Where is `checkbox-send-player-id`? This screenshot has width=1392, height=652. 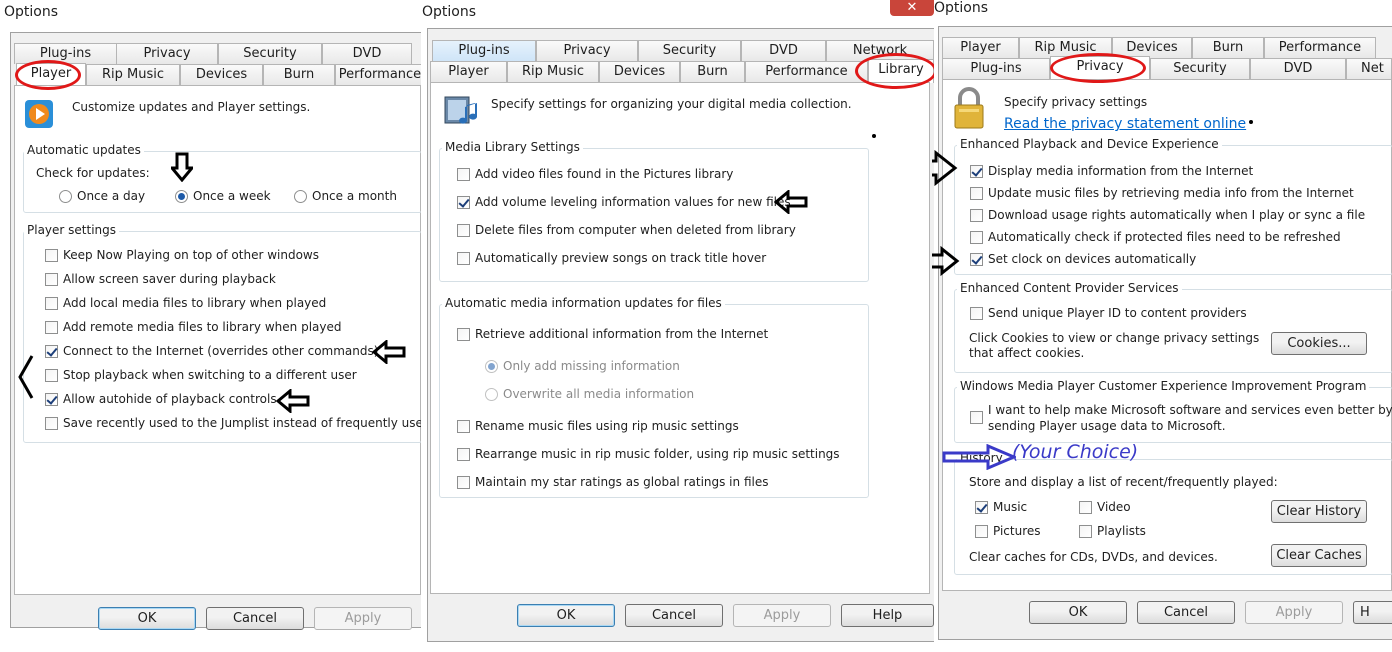 checkbox-send-player-id is located at coordinates (976, 313).